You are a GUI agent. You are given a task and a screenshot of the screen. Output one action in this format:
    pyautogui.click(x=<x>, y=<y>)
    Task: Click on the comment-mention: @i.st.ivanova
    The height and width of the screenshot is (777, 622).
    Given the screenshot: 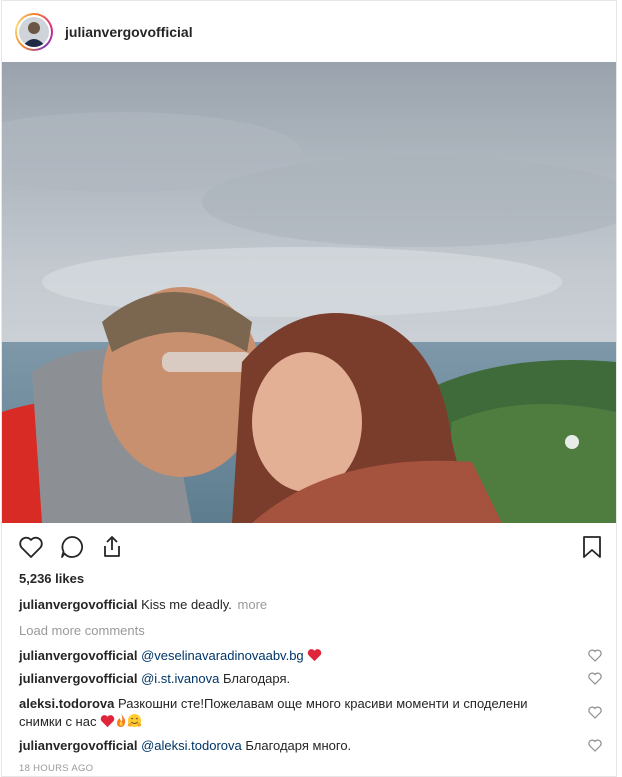 What is the action you would take?
    pyautogui.click(x=180, y=678)
    